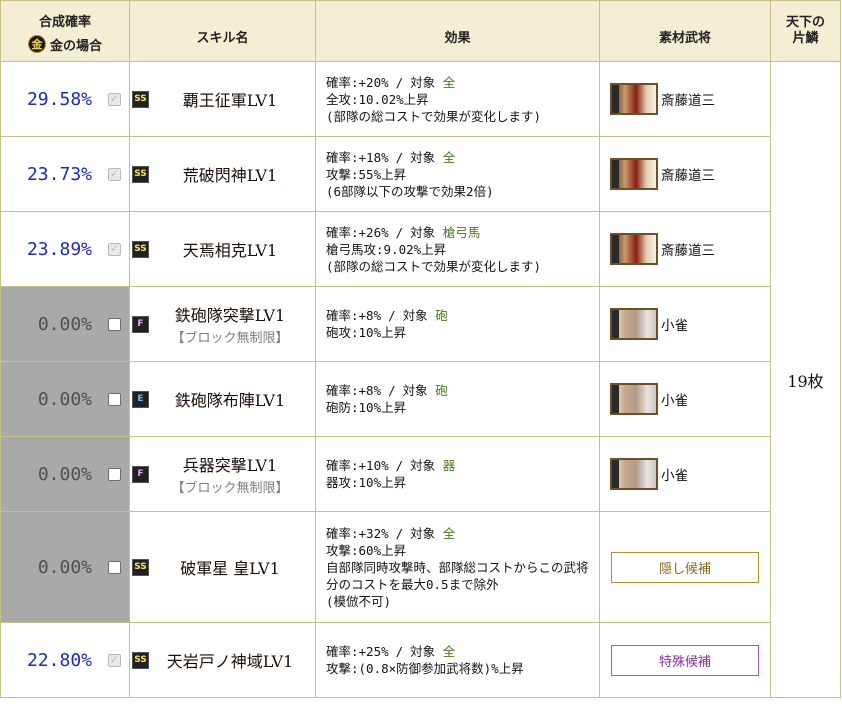  I want to click on special-candidate-button: 特殊候補, so click(685, 660).